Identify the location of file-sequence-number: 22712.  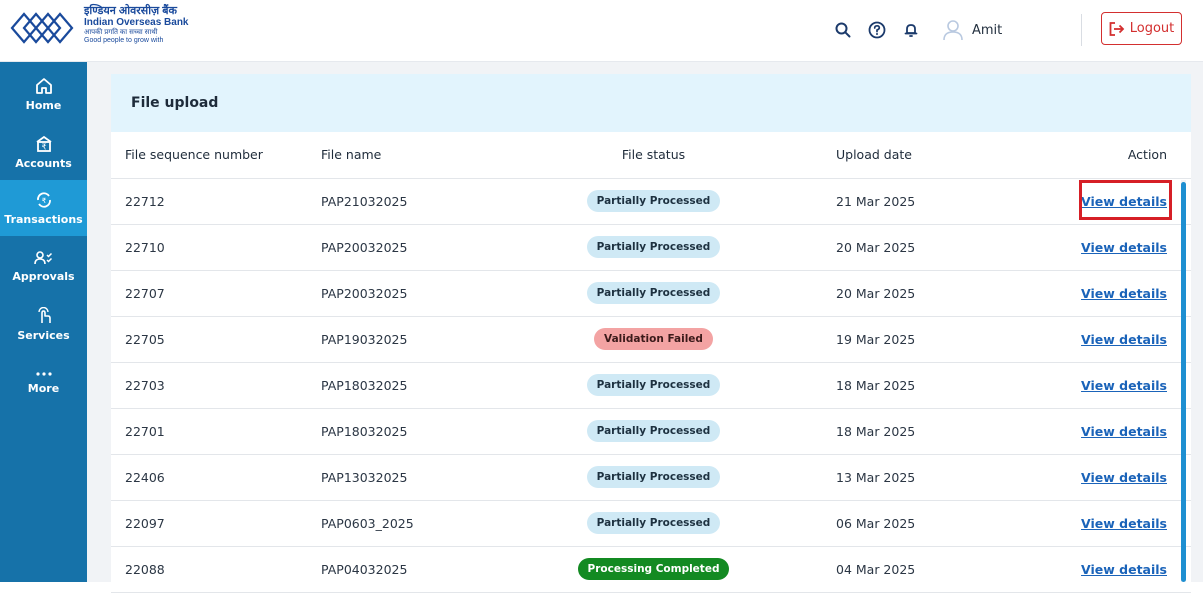
(216, 201).